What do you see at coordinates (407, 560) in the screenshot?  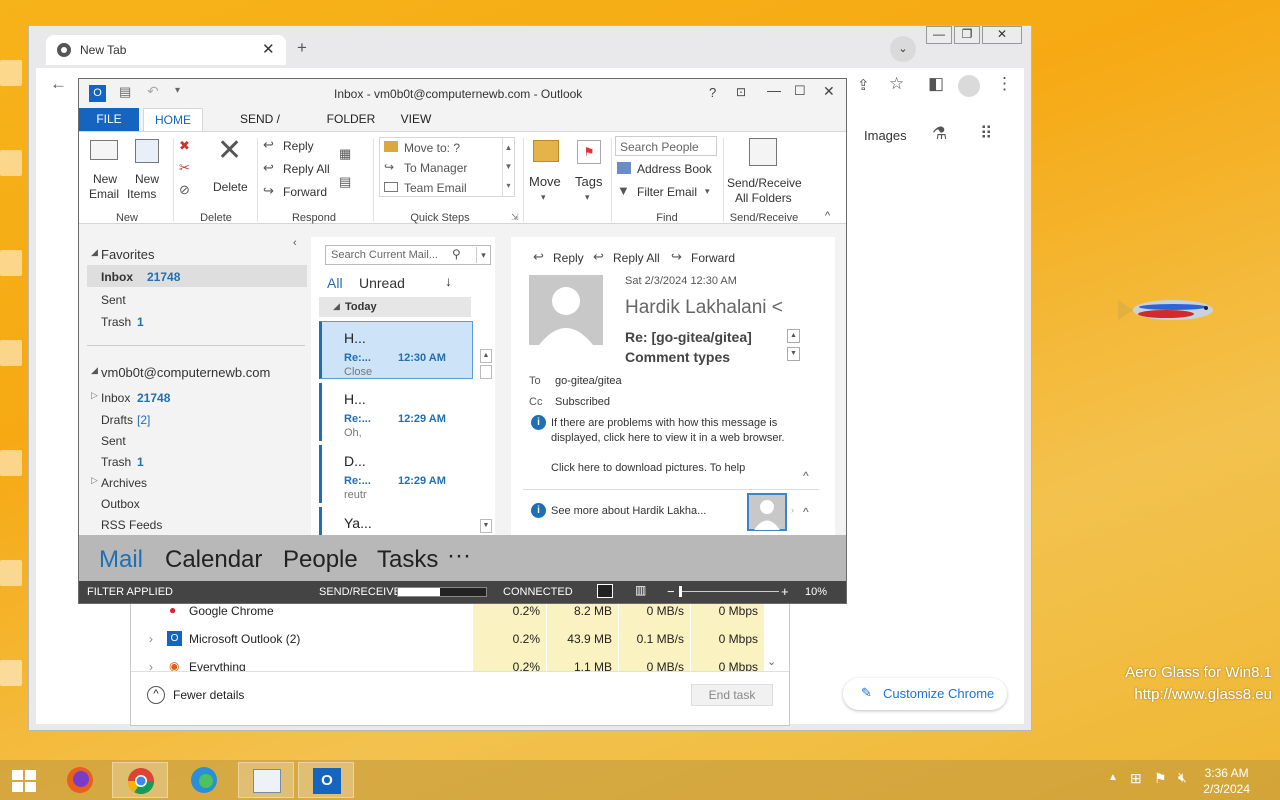 I see `nav-tasks: Tasks` at bounding box center [407, 560].